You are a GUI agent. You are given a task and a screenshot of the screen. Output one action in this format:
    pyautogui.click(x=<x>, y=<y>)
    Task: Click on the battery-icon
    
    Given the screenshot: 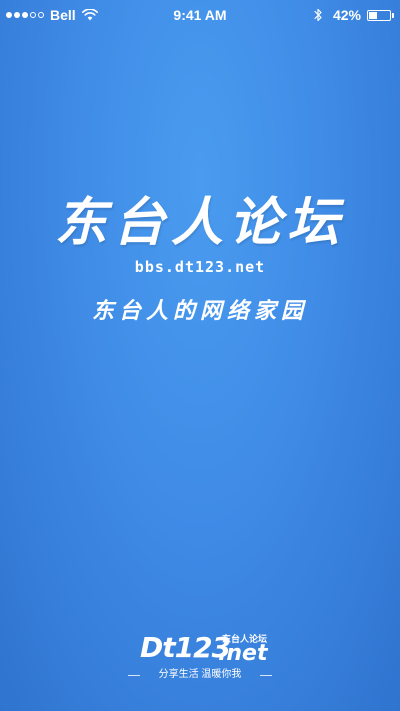 What is the action you would take?
    pyautogui.click(x=379, y=15)
    